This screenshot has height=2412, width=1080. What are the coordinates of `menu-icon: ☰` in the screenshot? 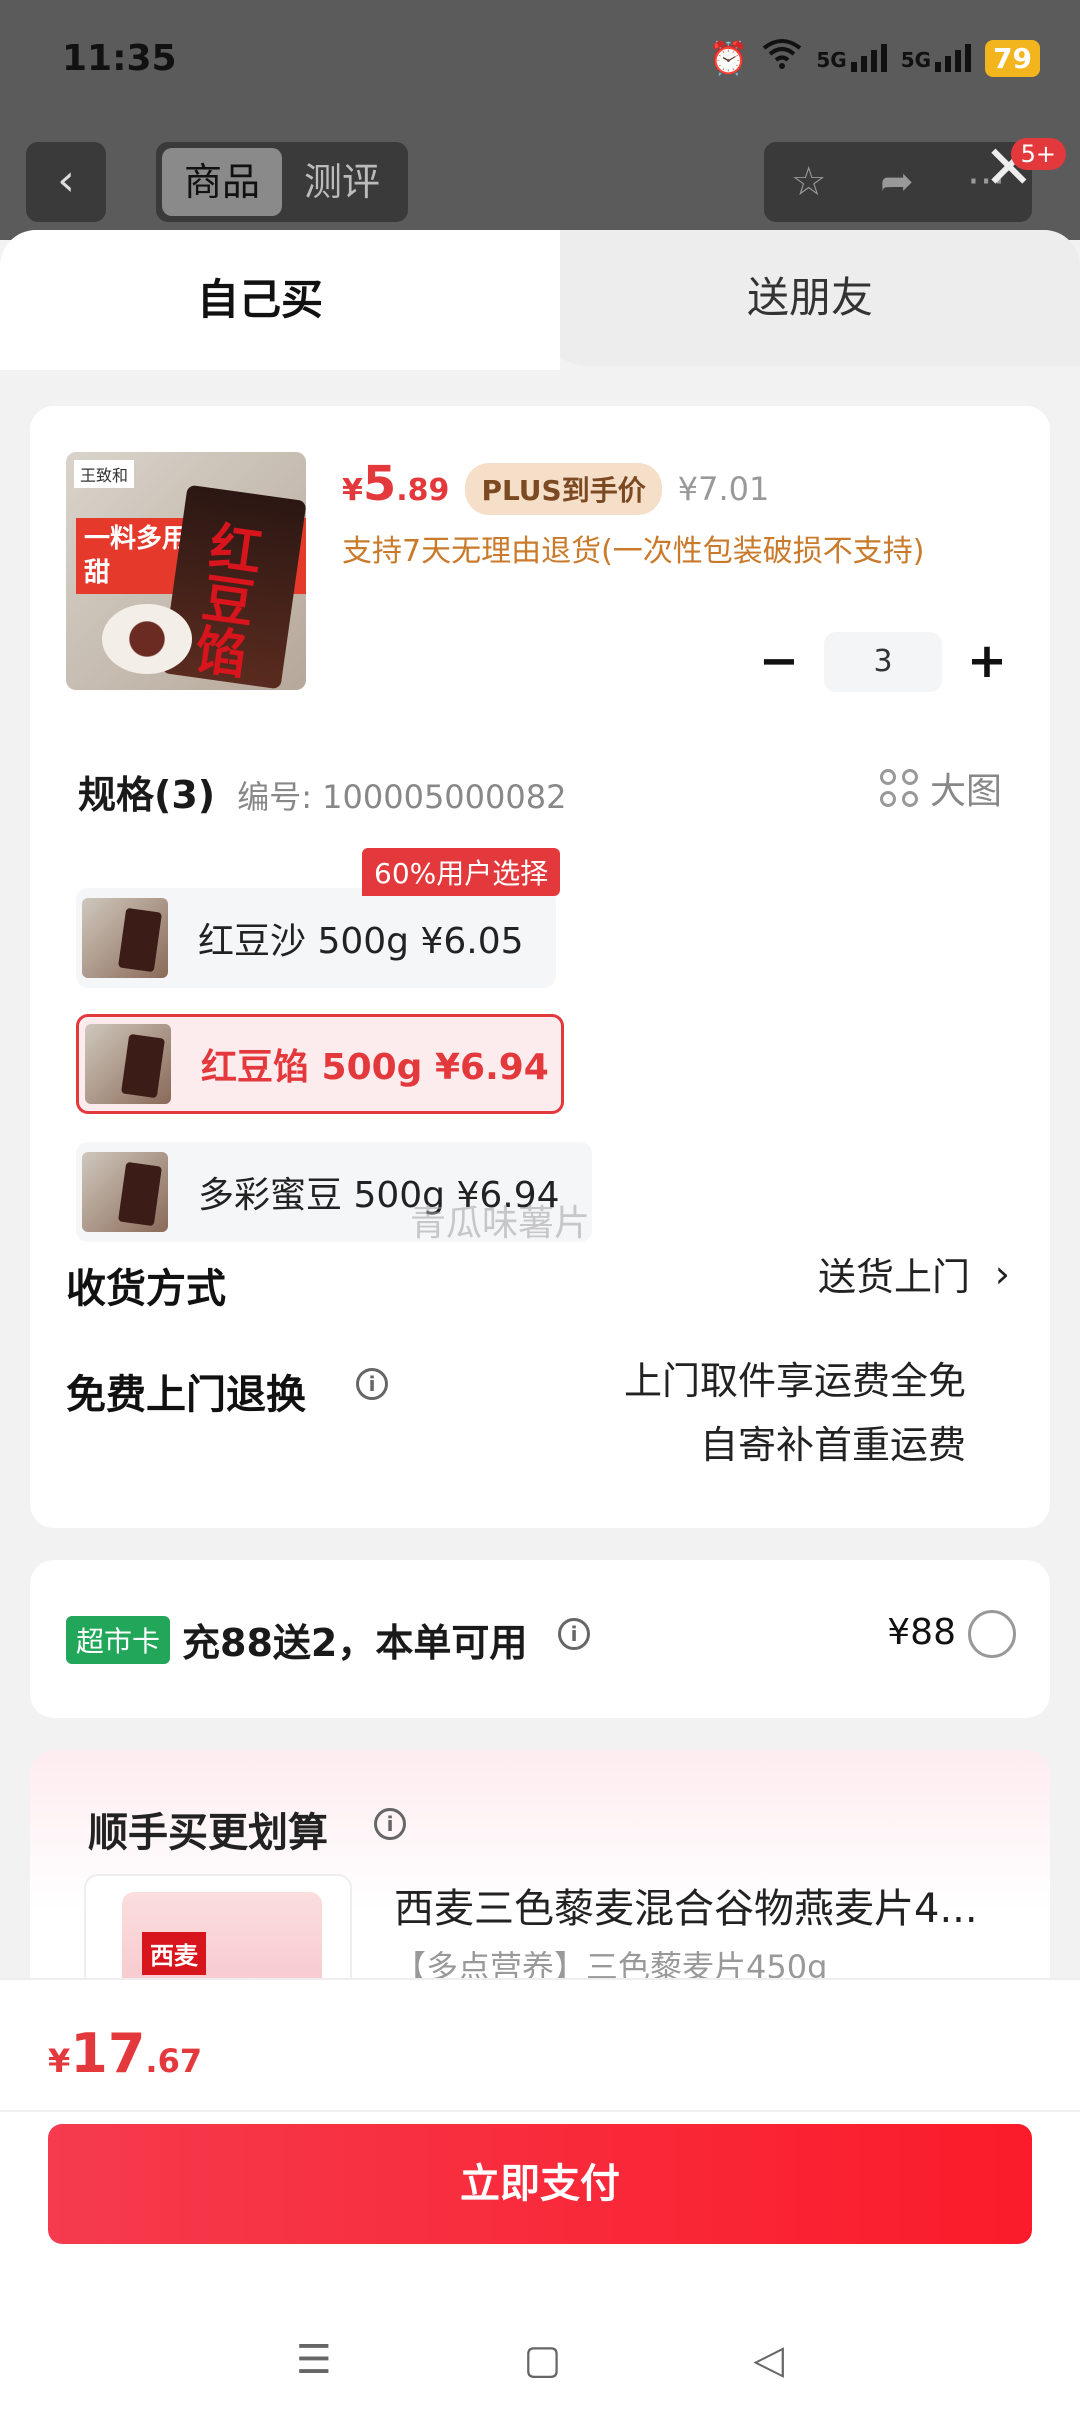 It's located at (314, 2360).